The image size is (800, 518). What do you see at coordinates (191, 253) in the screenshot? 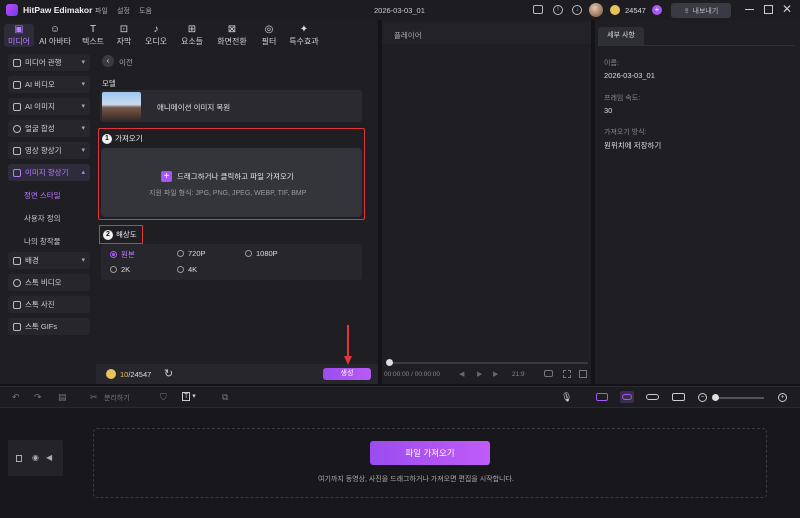
I see `resolution-720p: 720P` at bounding box center [191, 253].